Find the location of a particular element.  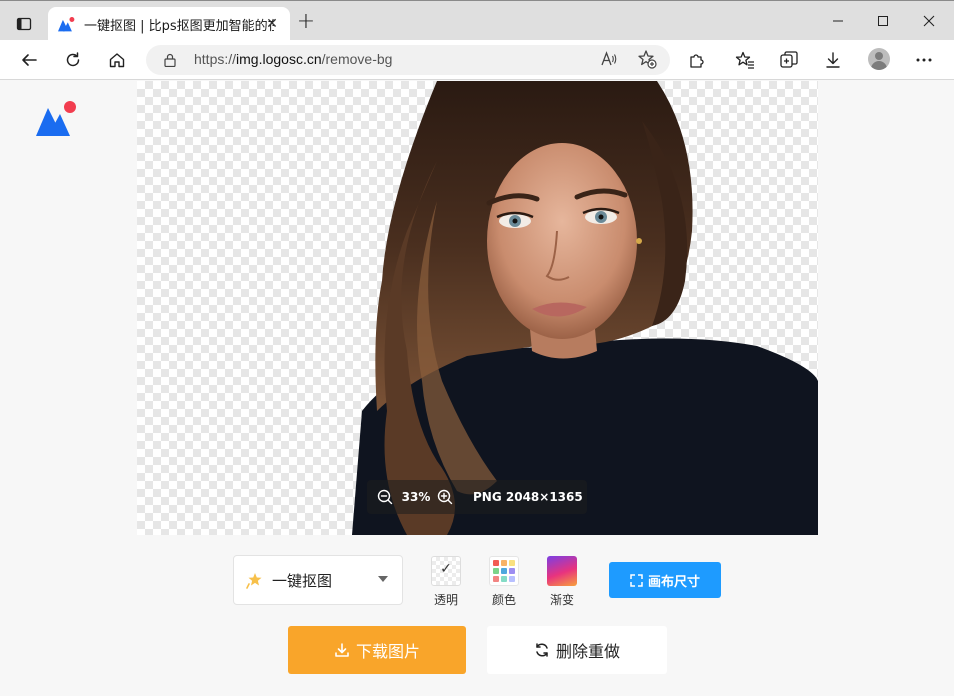

zoom-in-icon is located at coordinates (445, 497).